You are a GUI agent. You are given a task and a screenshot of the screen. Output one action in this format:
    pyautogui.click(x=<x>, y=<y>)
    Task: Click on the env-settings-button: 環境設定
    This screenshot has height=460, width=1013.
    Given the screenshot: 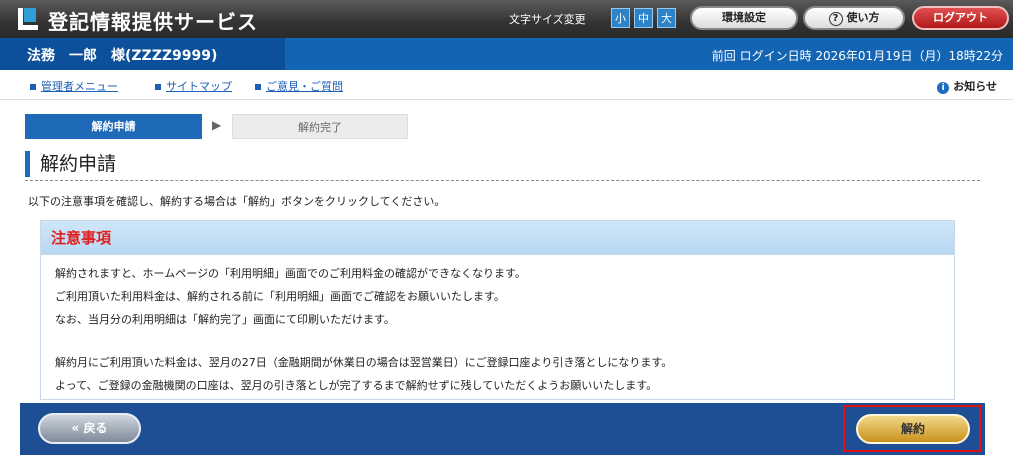 What is the action you would take?
    pyautogui.click(x=744, y=18)
    